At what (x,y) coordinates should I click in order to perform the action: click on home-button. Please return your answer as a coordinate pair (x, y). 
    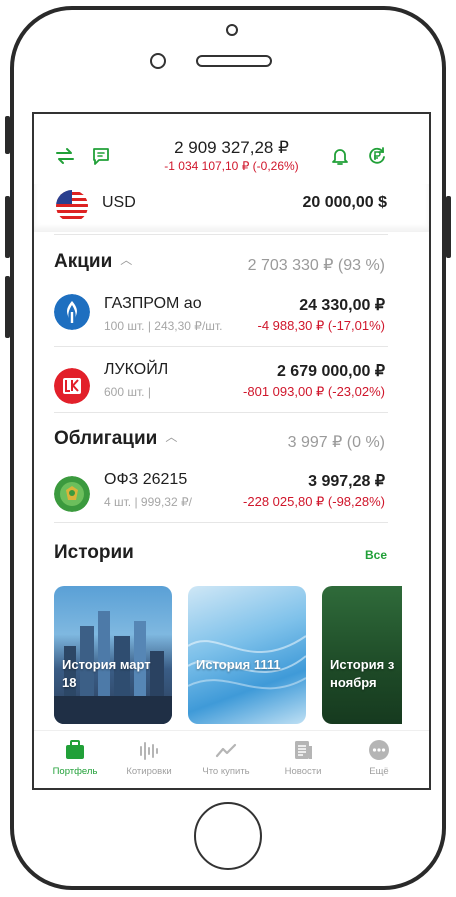
    Looking at the image, I should click on (228, 836).